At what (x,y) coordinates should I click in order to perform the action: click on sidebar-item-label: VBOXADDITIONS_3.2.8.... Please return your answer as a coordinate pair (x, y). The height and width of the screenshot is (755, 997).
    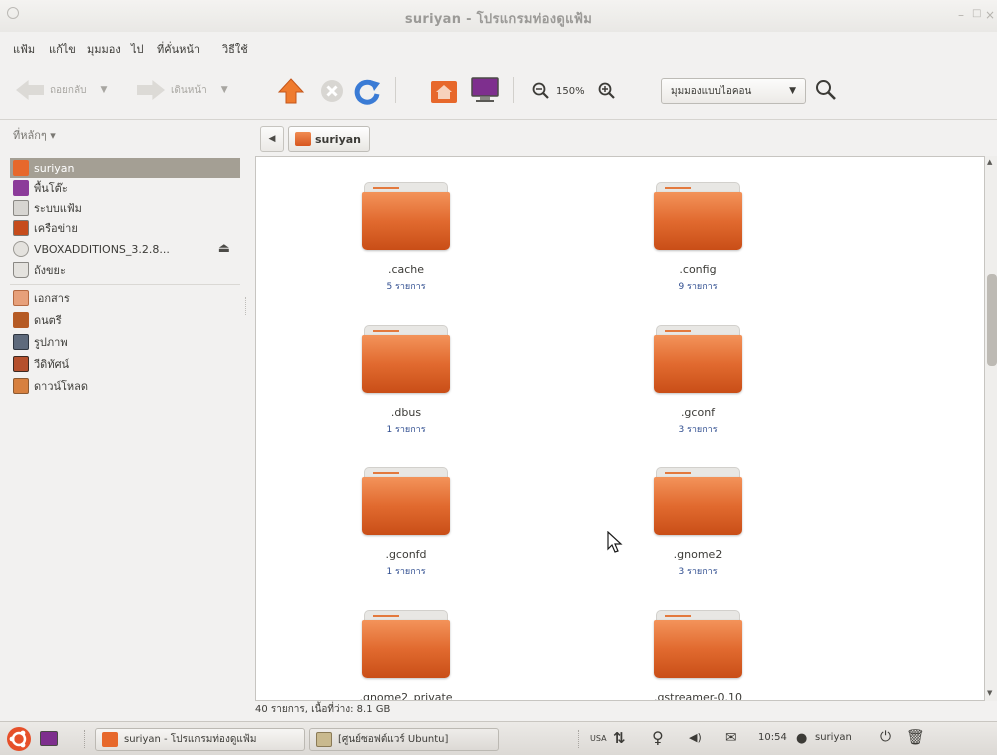
    Looking at the image, I should click on (102, 249).